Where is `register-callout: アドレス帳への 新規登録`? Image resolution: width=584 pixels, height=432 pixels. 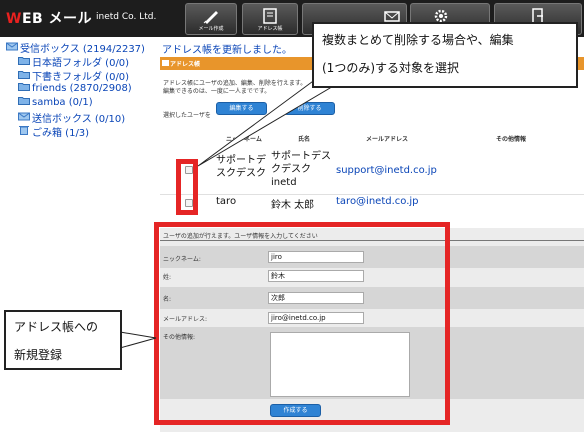
register-callout: アドレス帳への 新規登録 is located at coordinates (63, 340).